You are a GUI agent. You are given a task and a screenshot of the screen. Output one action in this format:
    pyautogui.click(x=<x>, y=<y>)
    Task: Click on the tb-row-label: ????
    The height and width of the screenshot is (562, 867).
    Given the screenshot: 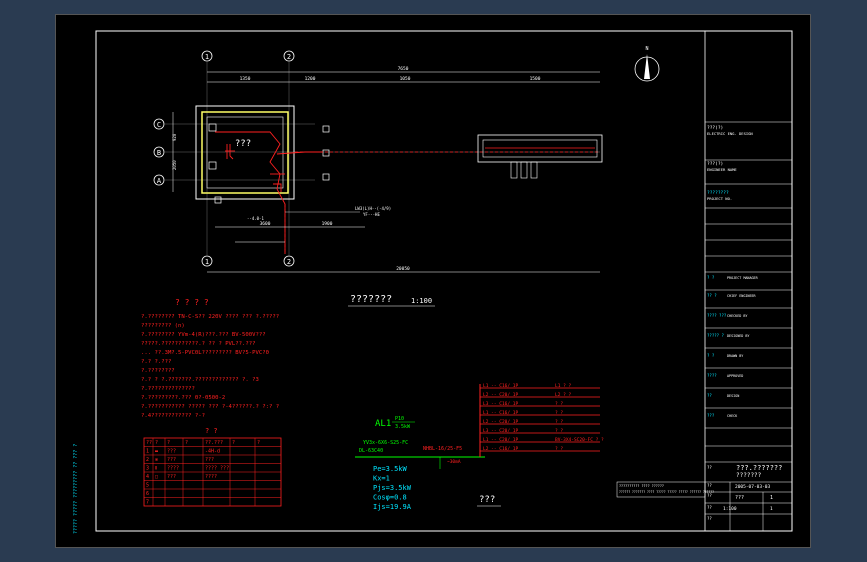 What is the action you would take?
    pyautogui.click(x=712, y=375)
    